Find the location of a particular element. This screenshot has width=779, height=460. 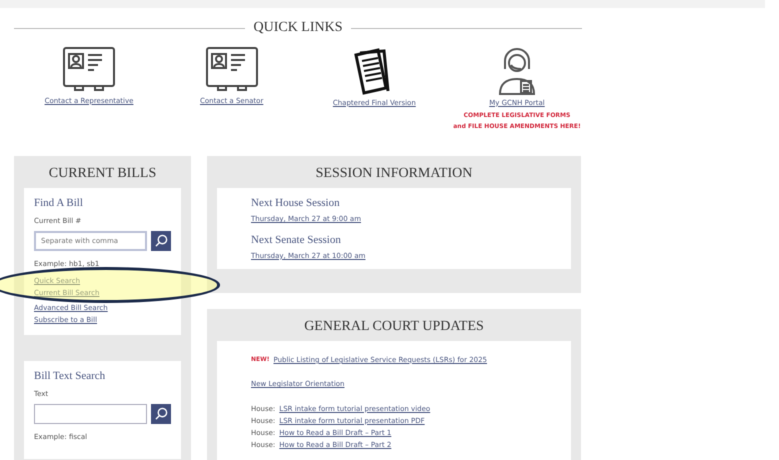

session-heading: Next Senate Session is located at coordinates (296, 240).